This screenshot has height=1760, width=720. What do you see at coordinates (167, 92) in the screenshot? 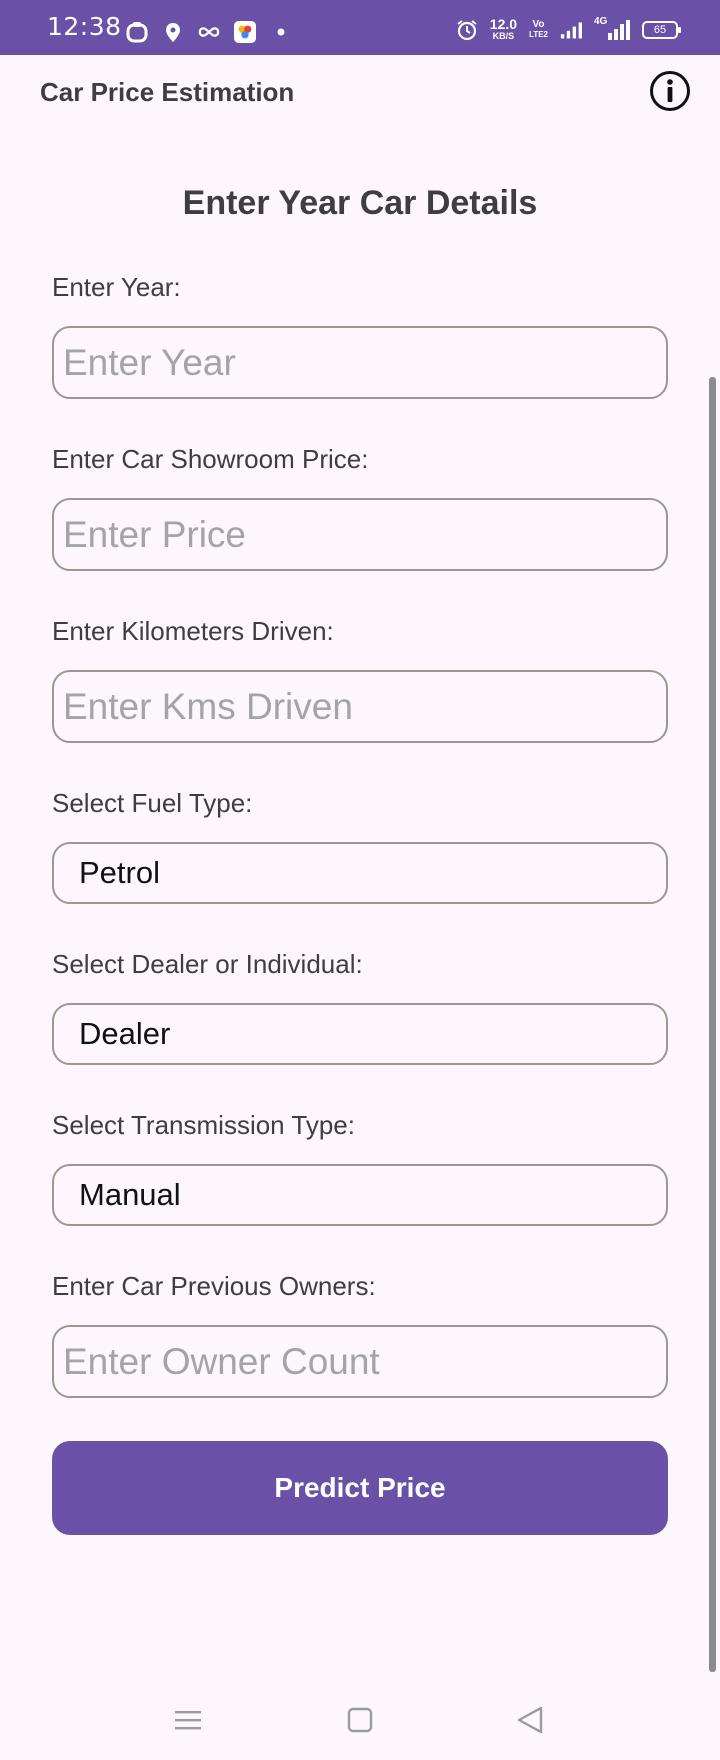
I see `app-title: Car Price Estimation` at bounding box center [167, 92].